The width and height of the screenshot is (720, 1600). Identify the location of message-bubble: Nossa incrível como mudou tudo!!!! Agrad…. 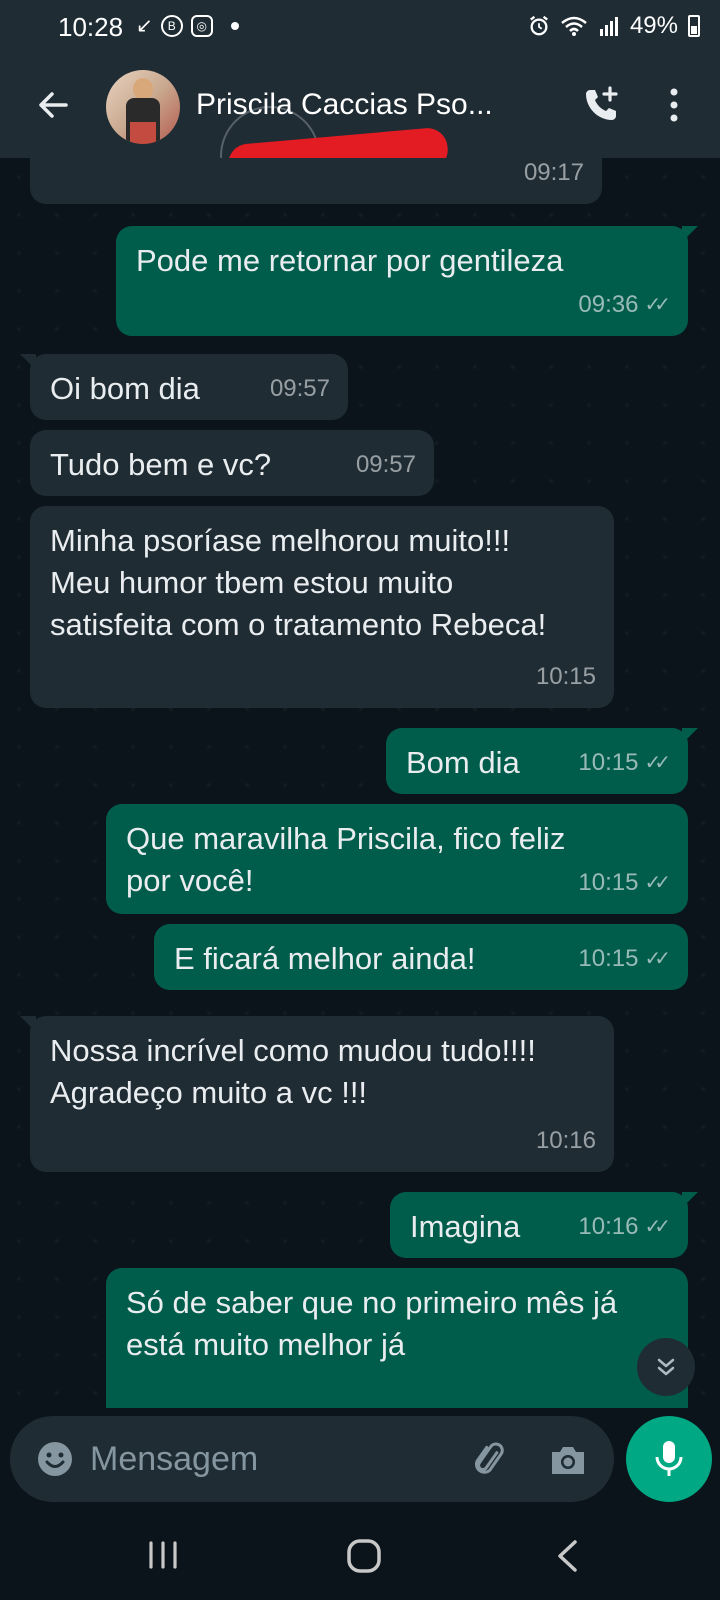
(317, 1094).